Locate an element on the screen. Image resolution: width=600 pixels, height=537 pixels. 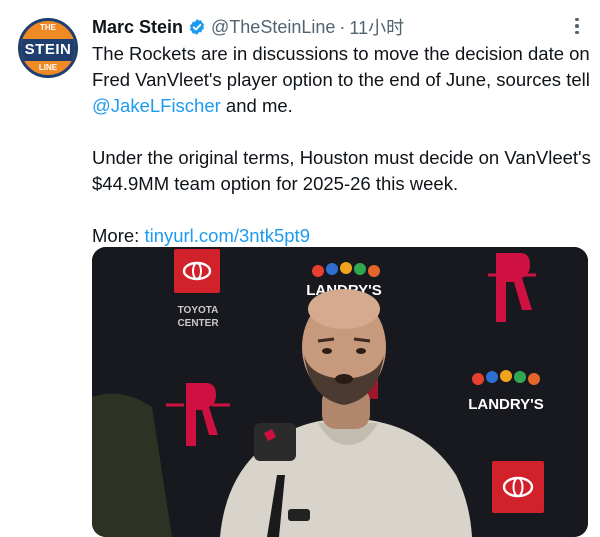
tweet-header: Marc Stein @TheSteinLine · 11小时 is located at coordinates (248, 27).